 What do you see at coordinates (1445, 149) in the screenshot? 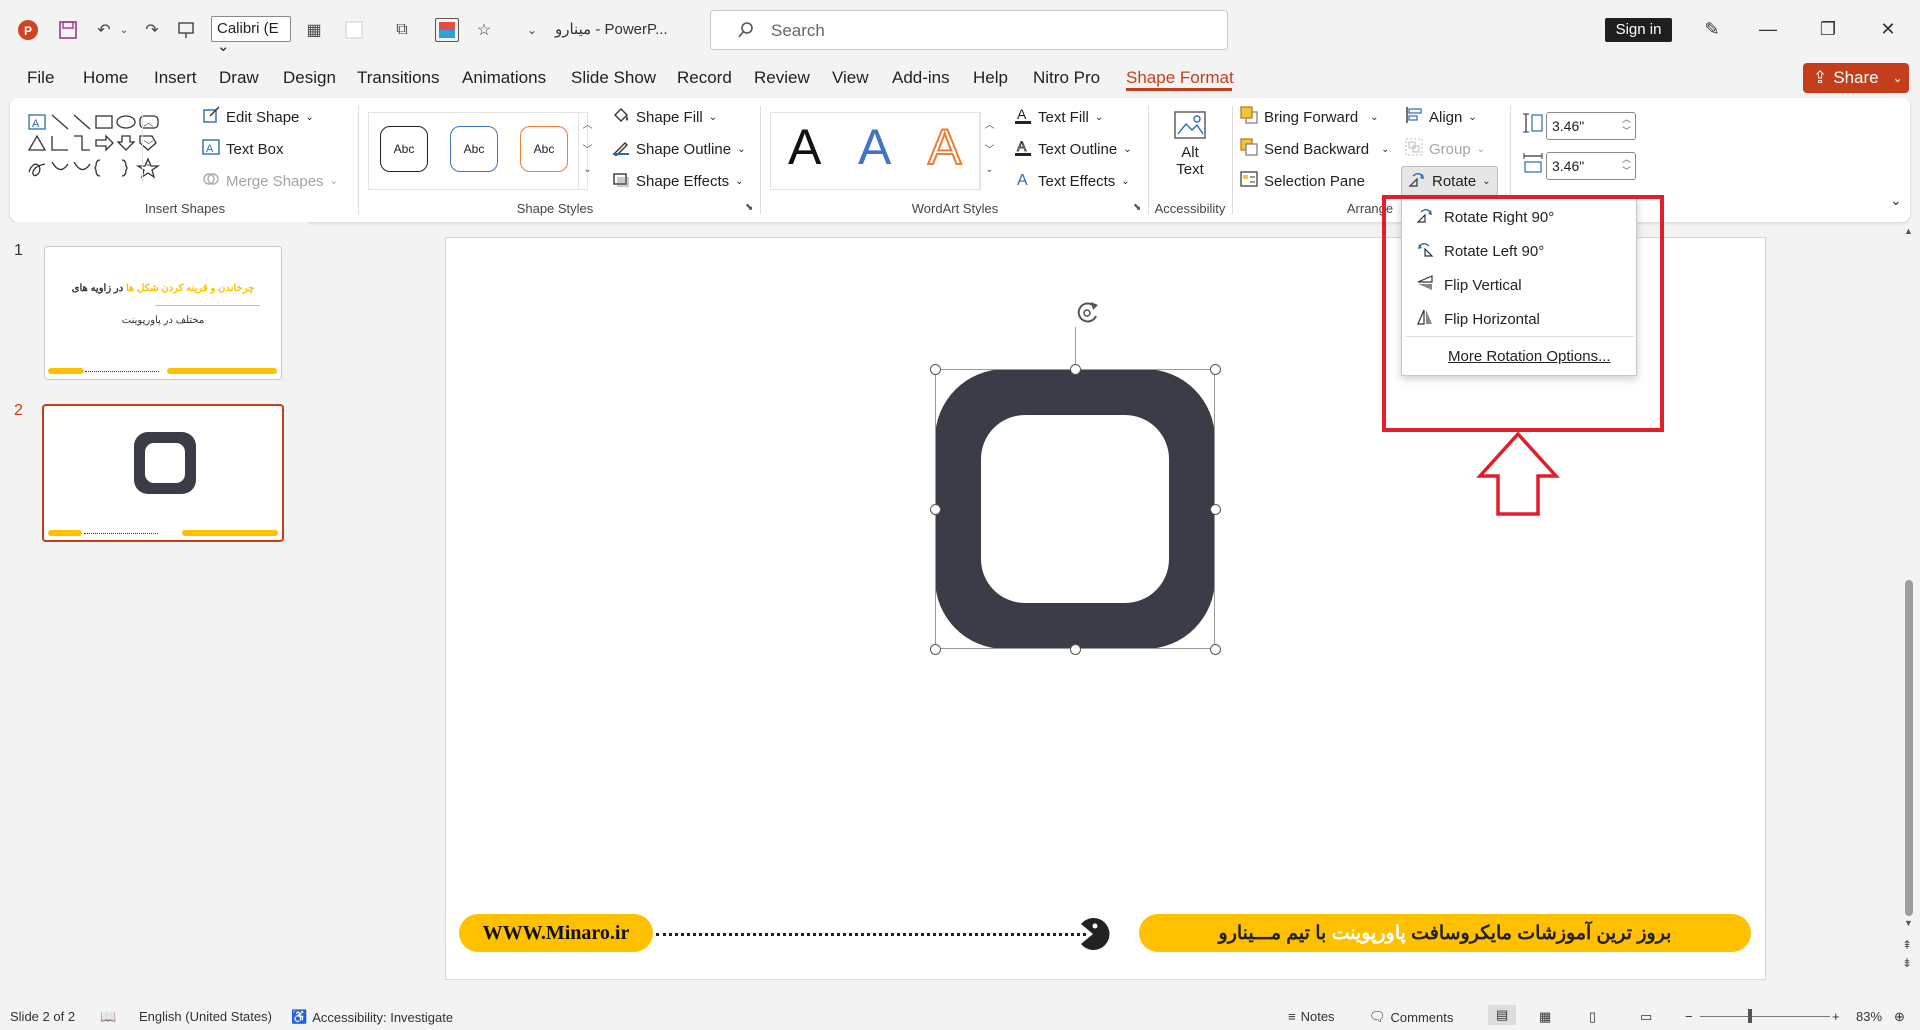
I see `group-button: Group ⌄` at bounding box center [1445, 149].